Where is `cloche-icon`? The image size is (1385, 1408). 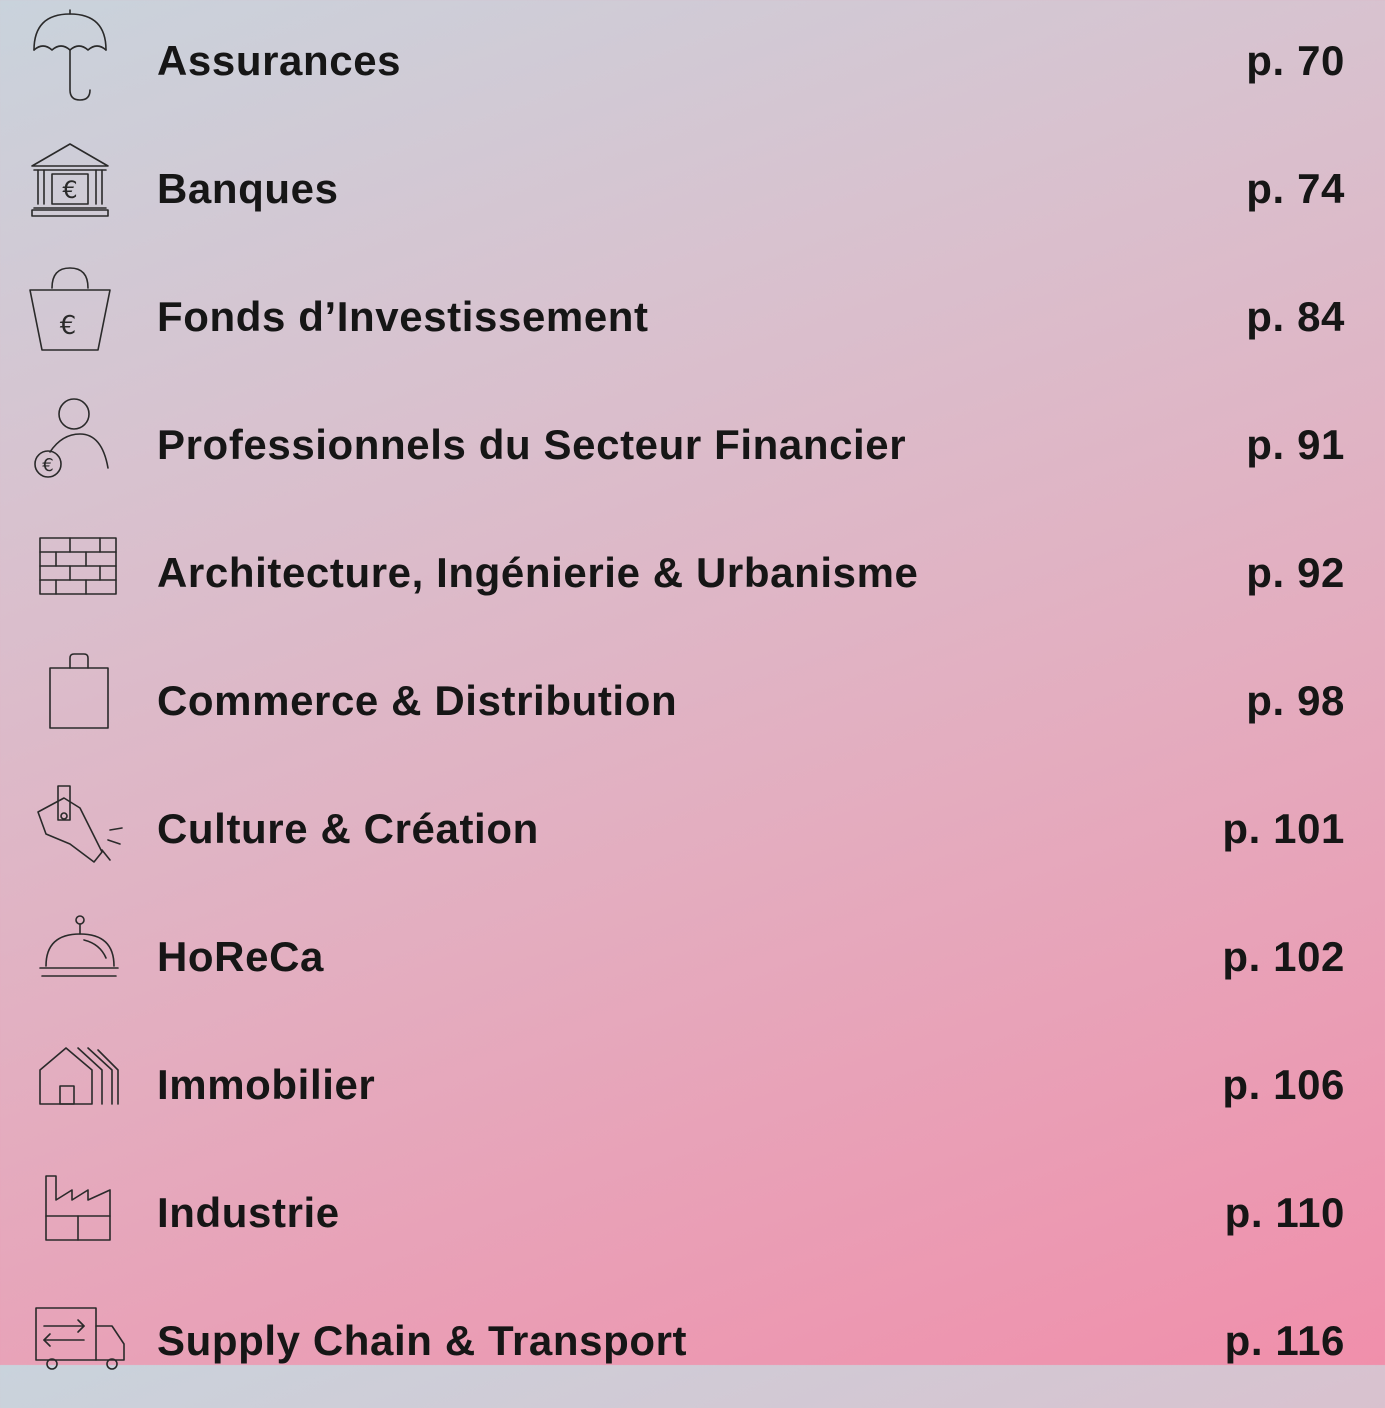 cloche-icon is located at coordinates (77, 955).